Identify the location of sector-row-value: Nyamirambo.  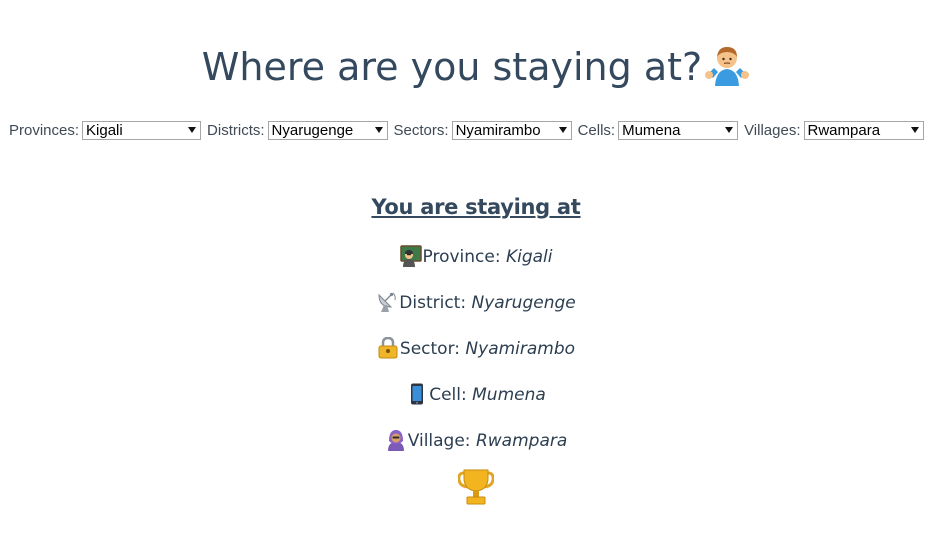
(520, 349).